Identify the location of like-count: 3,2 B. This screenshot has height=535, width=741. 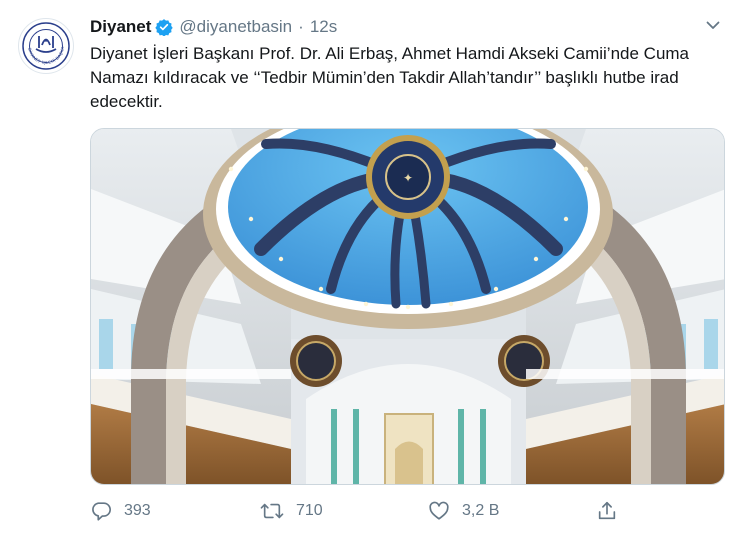
(481, 510).